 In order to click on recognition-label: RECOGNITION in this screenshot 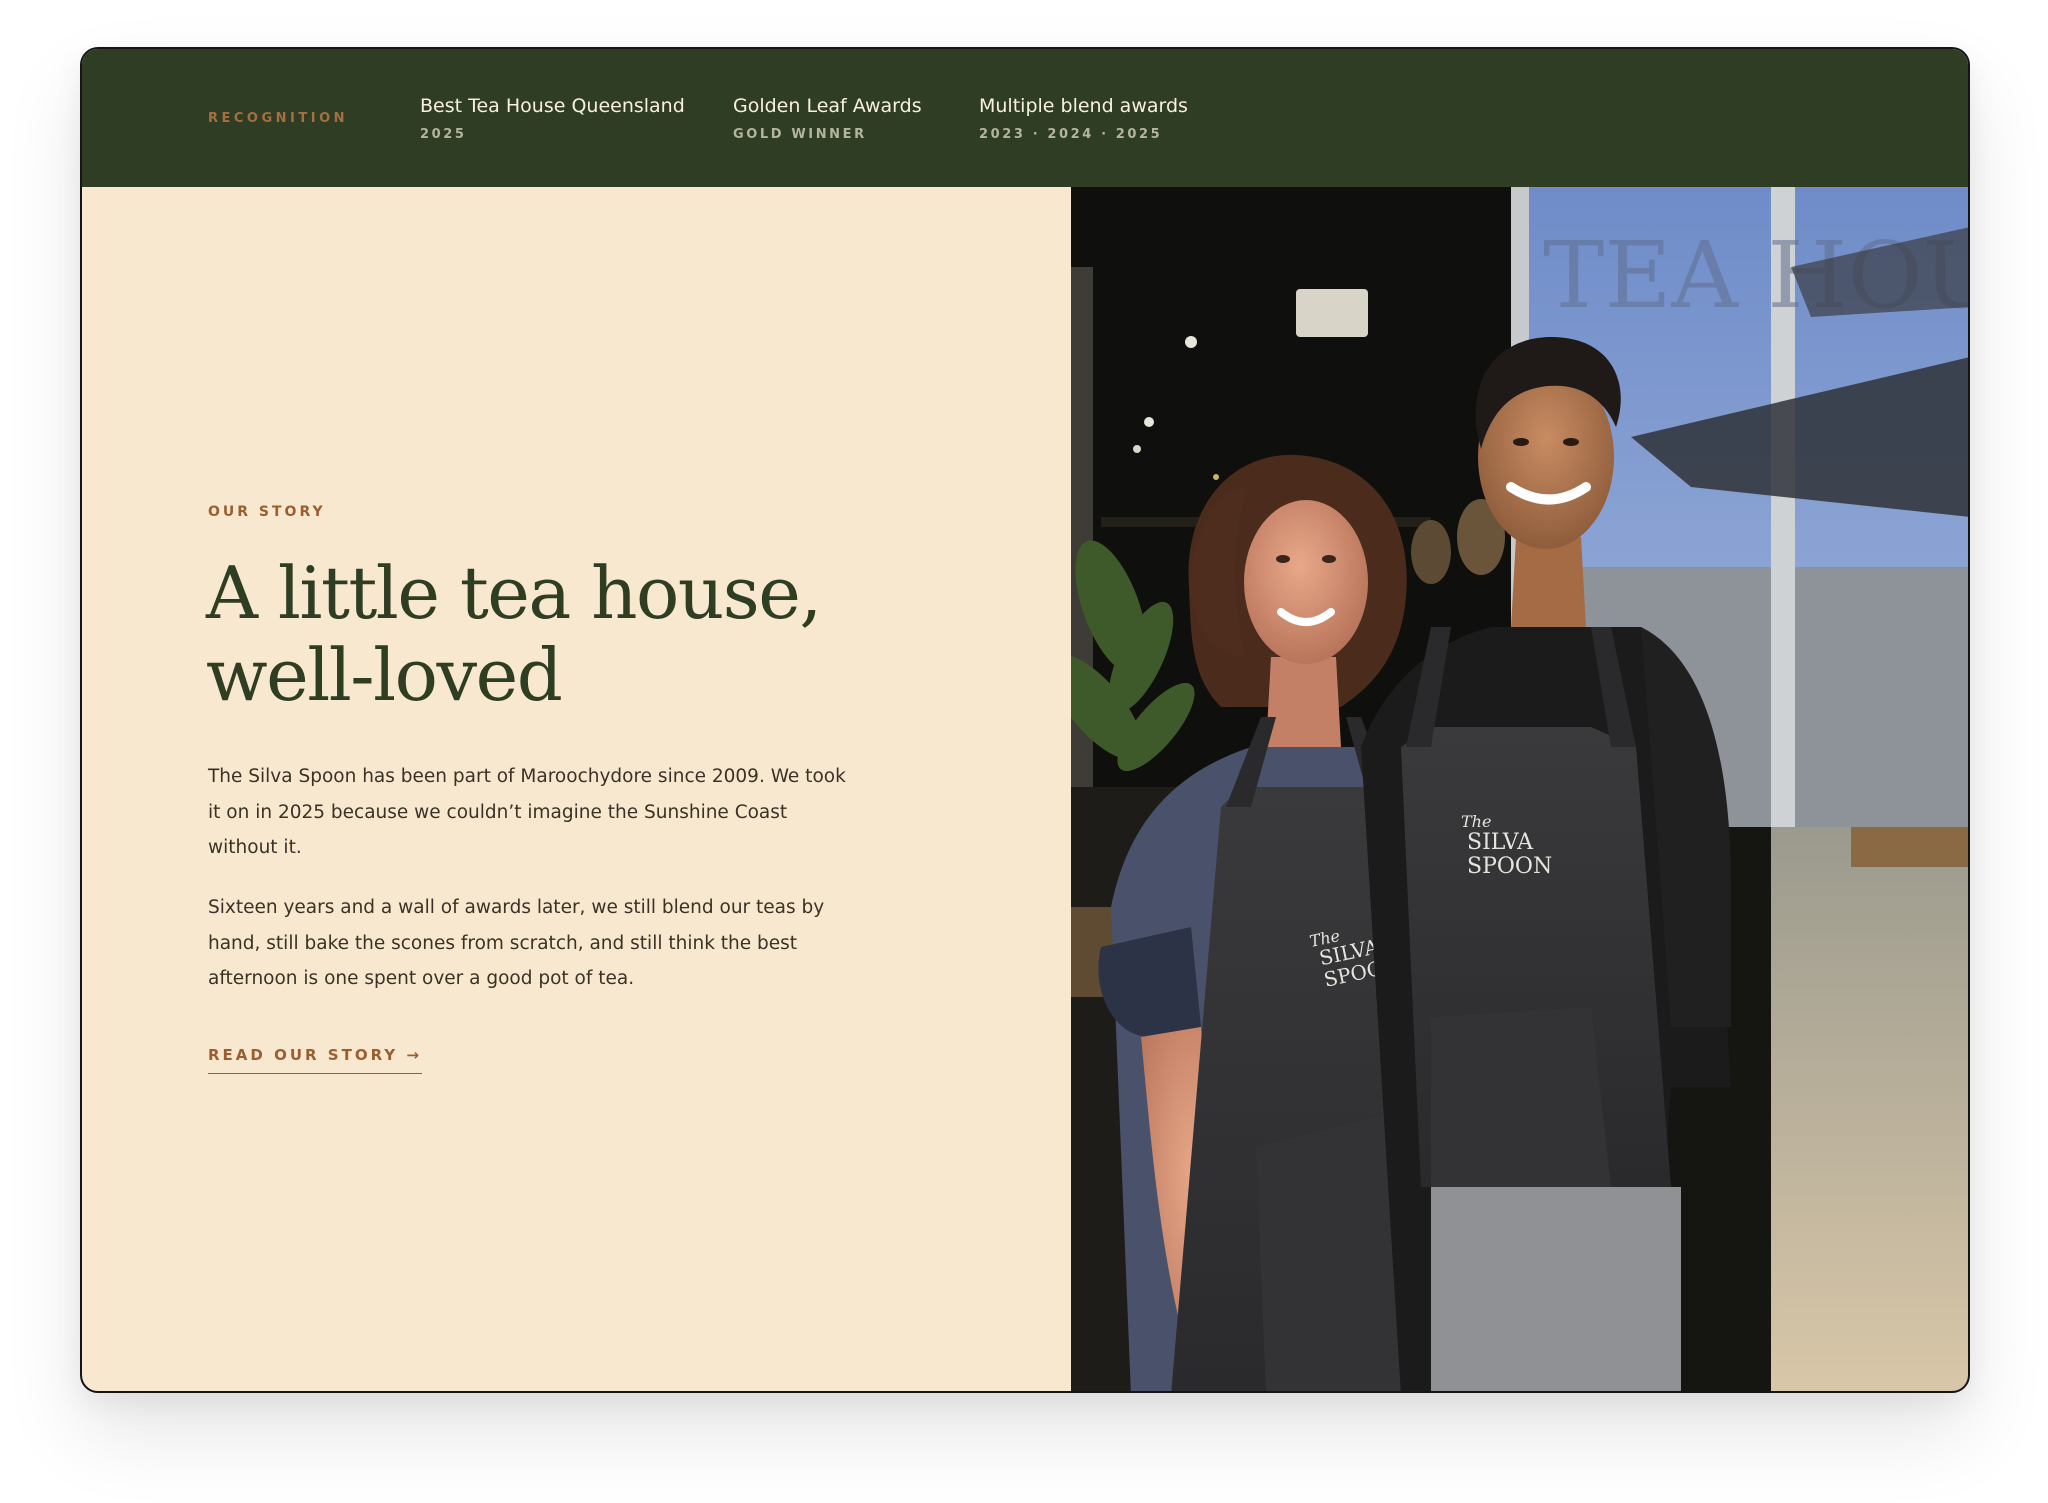, I will do `click(278, 118)`.